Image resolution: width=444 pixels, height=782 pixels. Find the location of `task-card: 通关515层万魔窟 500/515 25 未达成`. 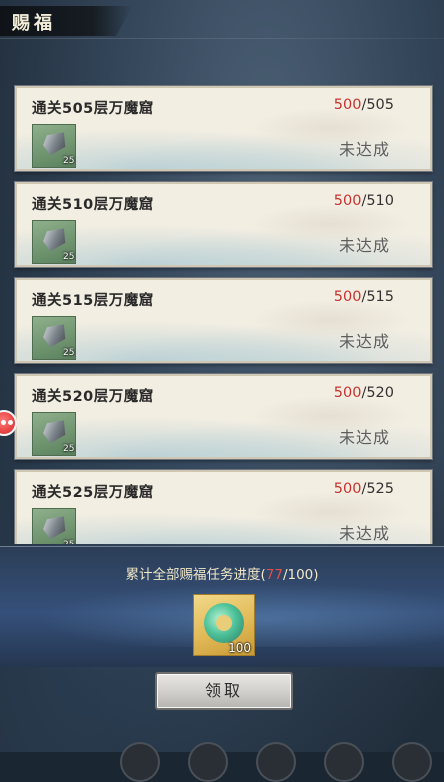

task-card: 通关515层万魔窟 500/515 25 未达成 is located at coordinates (223, 320).